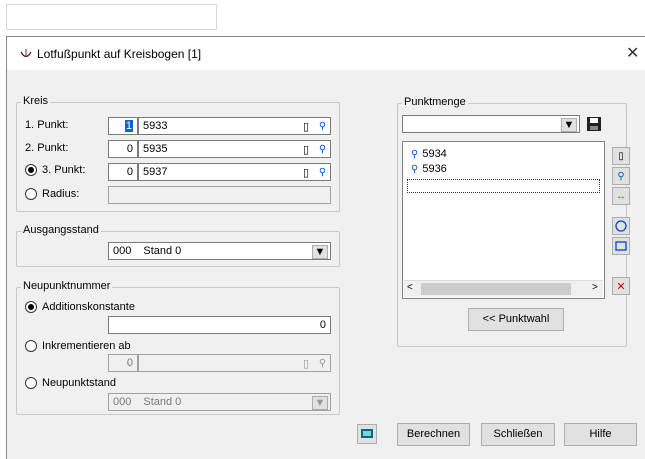 This screenshot has width=645, height=459. I want to click on scroll-left-icon: <, so click(410, 287).